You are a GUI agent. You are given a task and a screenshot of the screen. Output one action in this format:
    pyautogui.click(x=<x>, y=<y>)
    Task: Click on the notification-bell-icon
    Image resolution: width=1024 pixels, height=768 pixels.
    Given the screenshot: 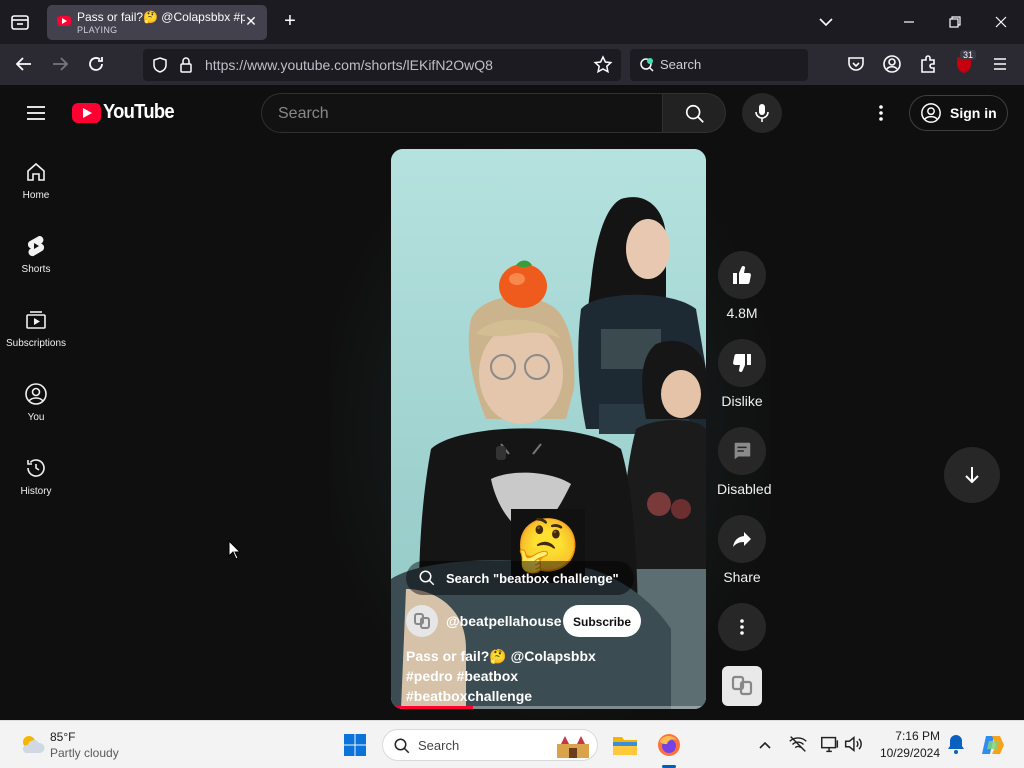 What is the action you would take?
    pyautogui.click(x=958, y=745)
    